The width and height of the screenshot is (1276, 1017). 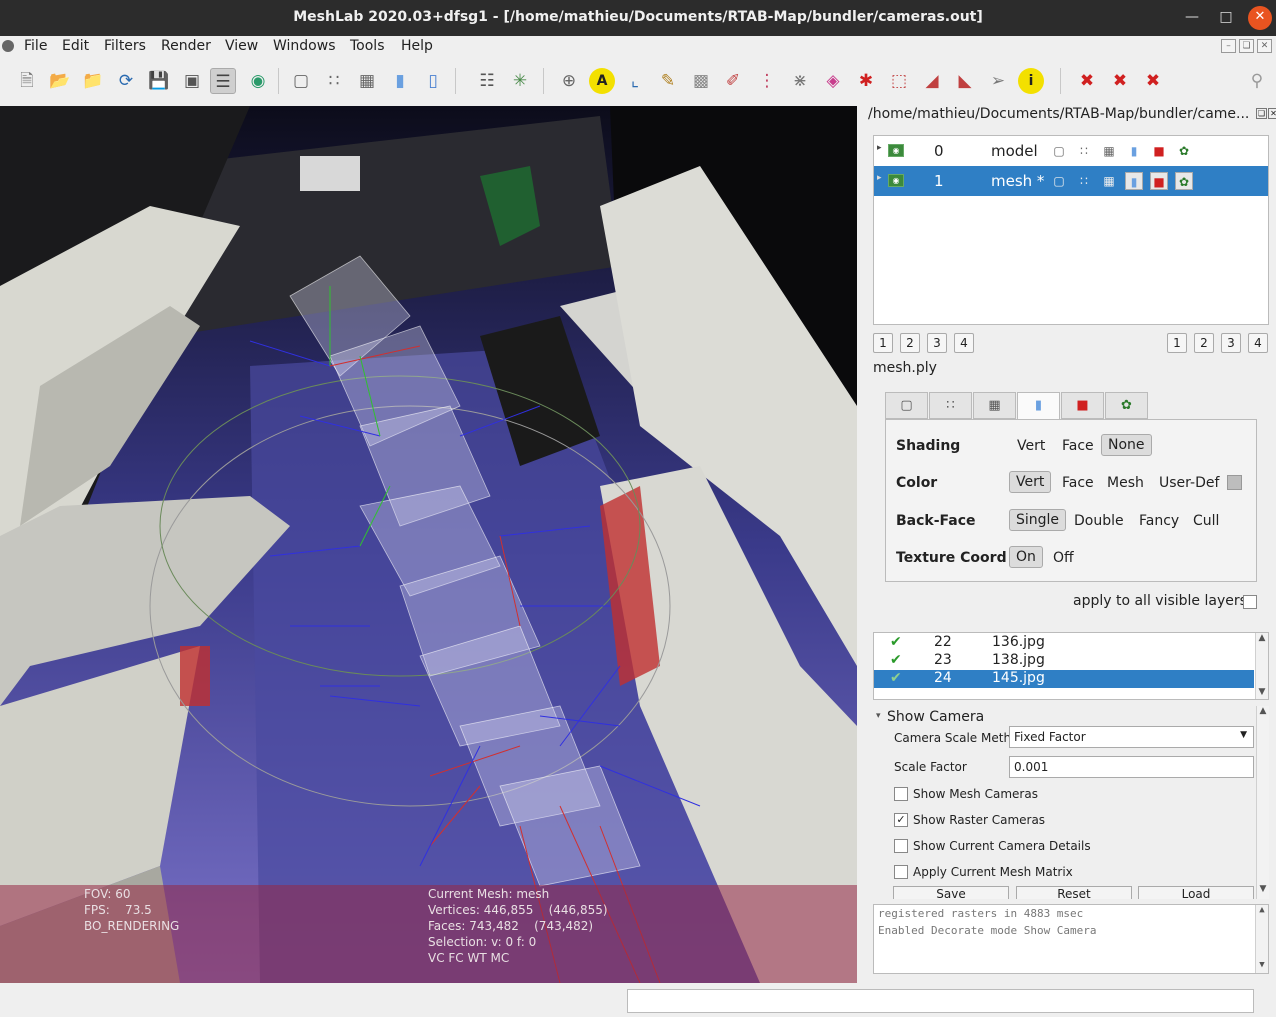 I want to click on float-icon: ❏, so click(x=1261, y=113).